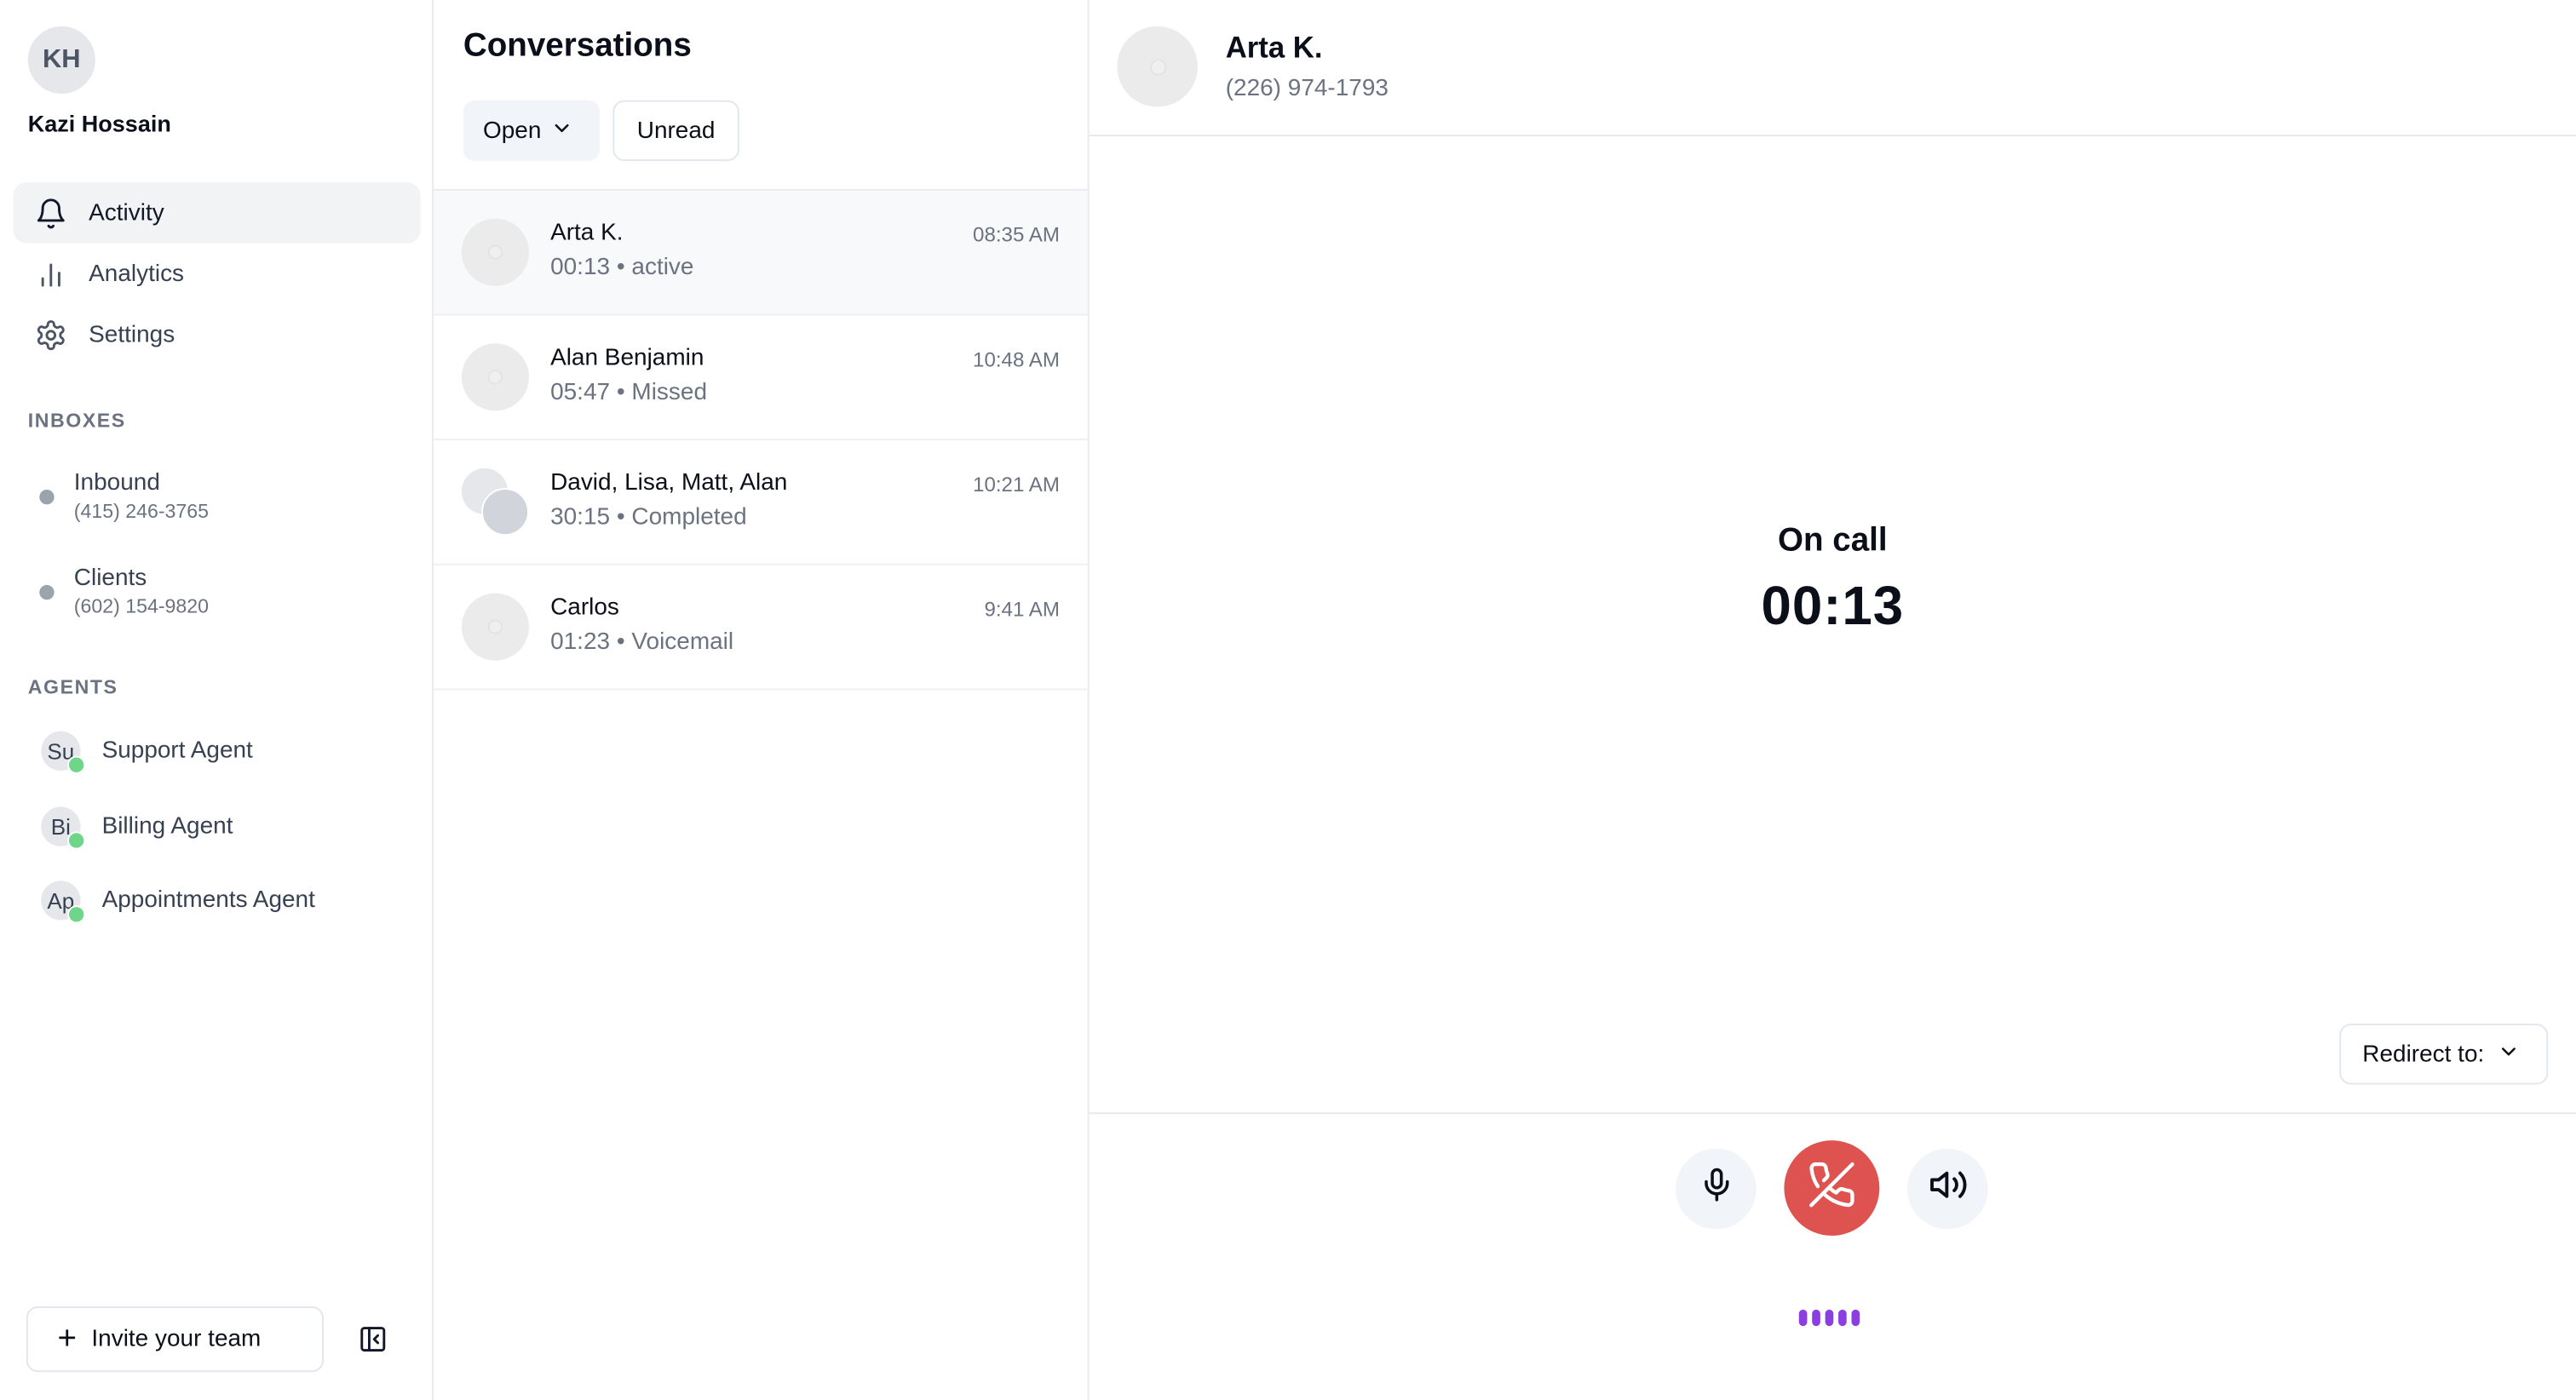 The height and width of the screenshot is (1400, 2576). What do you see at coordinates (99, 123) in the screenshot?
I see `user-name: Kazi Hossain` at bounding box center [99, 123].